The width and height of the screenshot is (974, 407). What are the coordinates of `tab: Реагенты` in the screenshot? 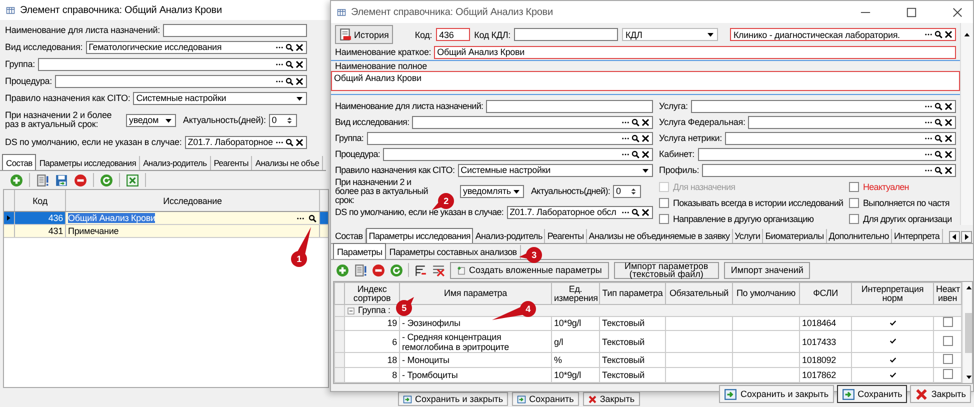 It's located at (566, 236).